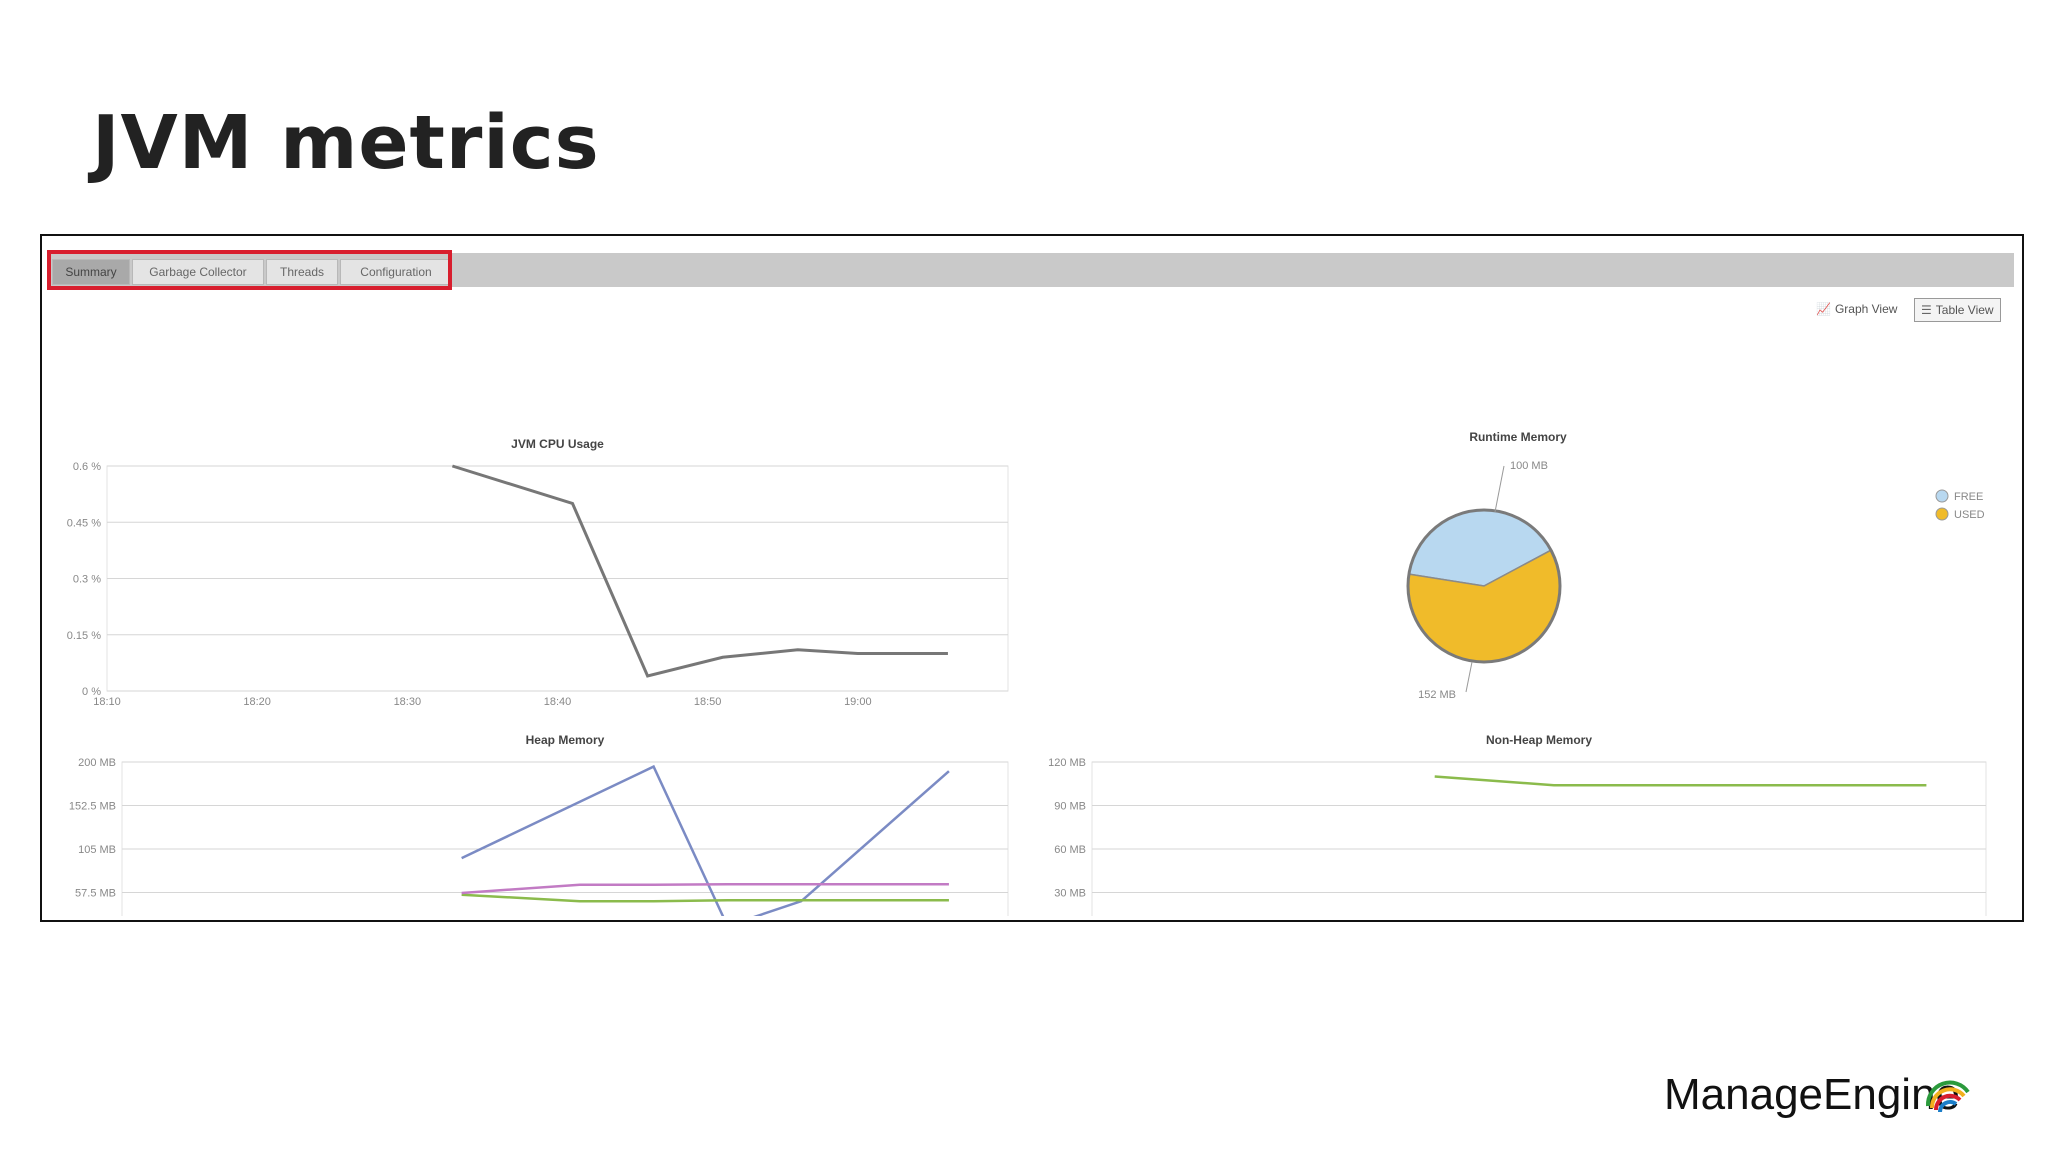 Image resolution: width=2048 pixels, height=1152 pixels. I want to click on y-tick-label: 90 MB, so click(1070, 807).